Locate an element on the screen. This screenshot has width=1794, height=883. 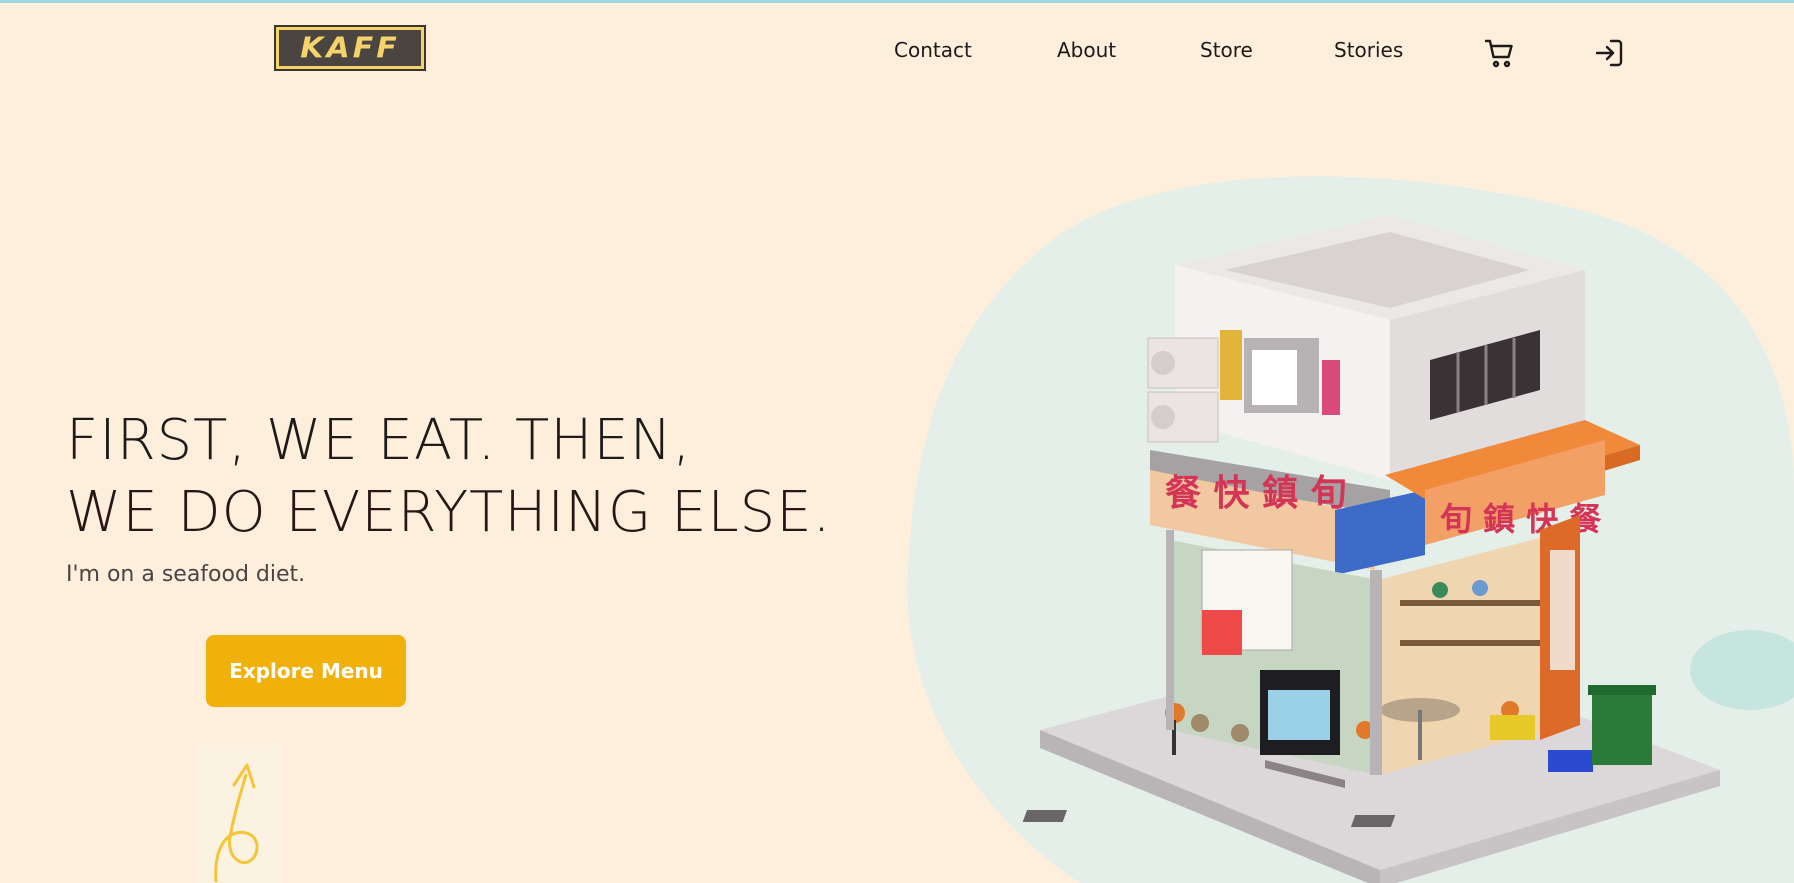
hero-subtitle: I'm on a seafood diet. is located at coordinates (186, 574).